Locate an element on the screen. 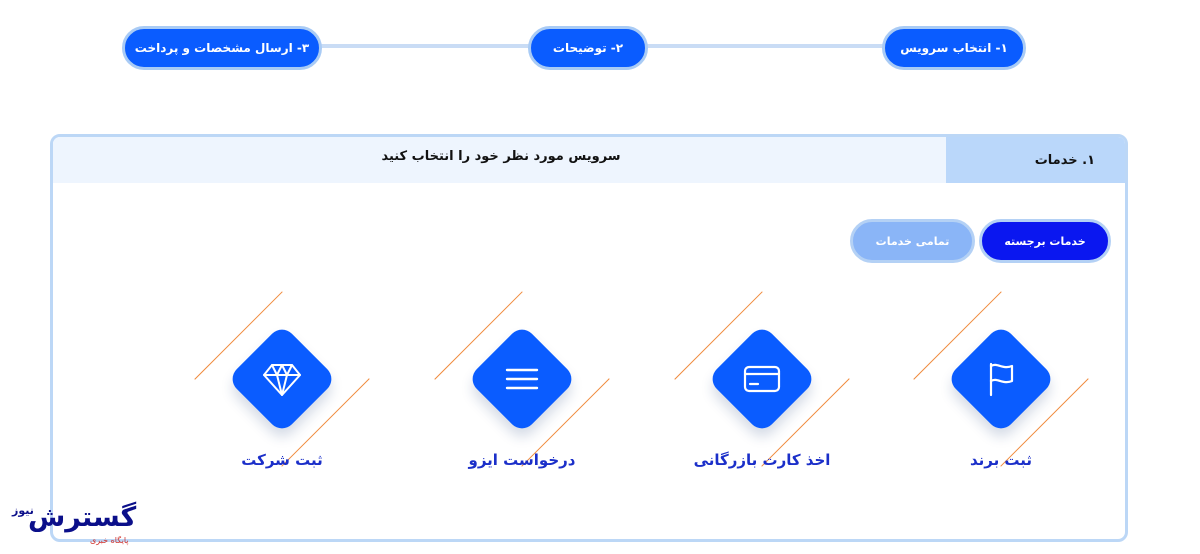 The height and width of the screenshot is (554, 1200). logo-wordmark: گسترش is located at coordinates (82, 517).